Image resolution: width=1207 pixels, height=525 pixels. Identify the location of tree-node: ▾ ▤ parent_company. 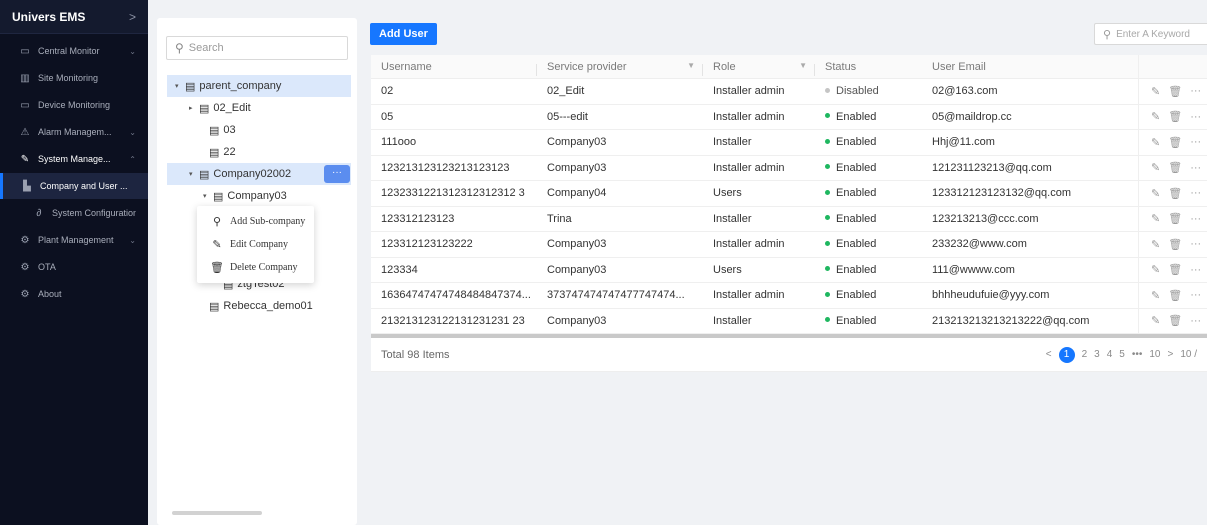
(259, 86).